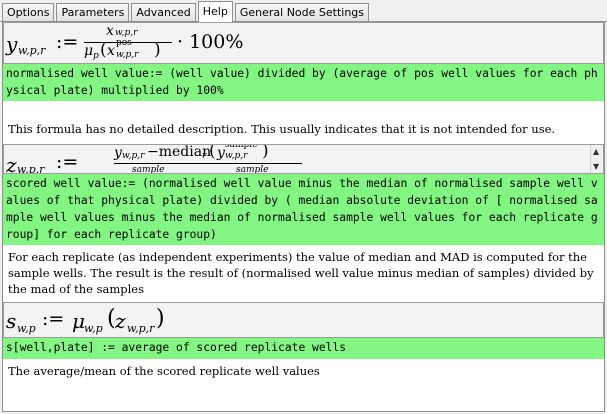 The image size is (607, 414). What do you see at coordinates (67, 42) in the screenshot?
I see `formula1-assign: :=` at bounding box center [67, 42].